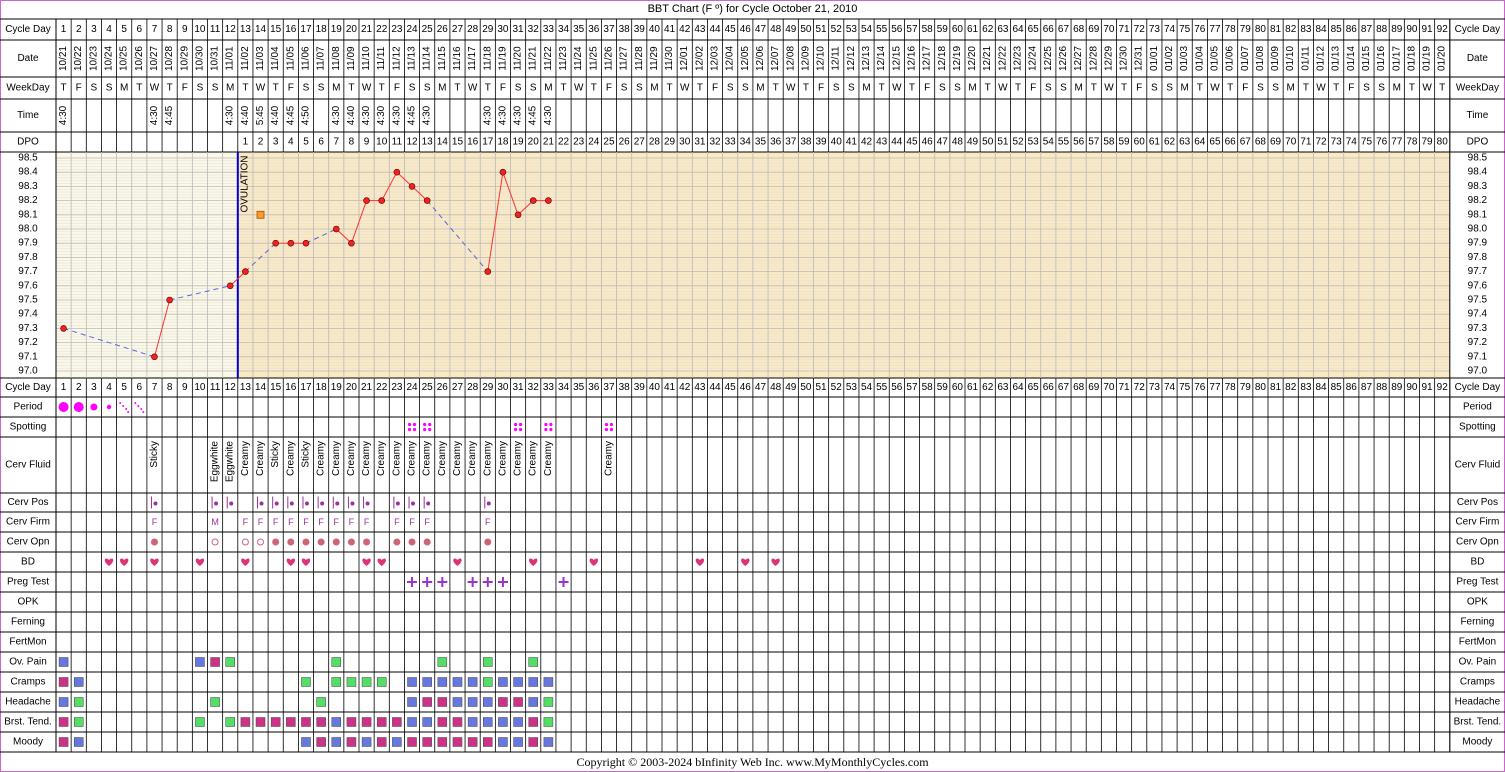  I want to click on date-label: 01/02, so click(1169, 58).